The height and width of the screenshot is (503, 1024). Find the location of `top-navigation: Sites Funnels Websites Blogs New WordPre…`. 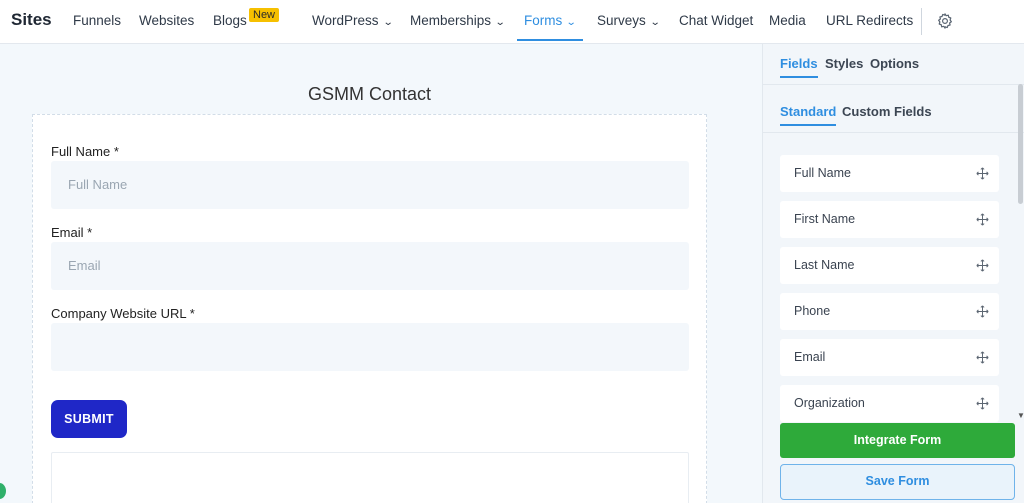

top-navigation: Sites Funnels Websites Blogs New WordPre… is located at coordinates (512, 22).